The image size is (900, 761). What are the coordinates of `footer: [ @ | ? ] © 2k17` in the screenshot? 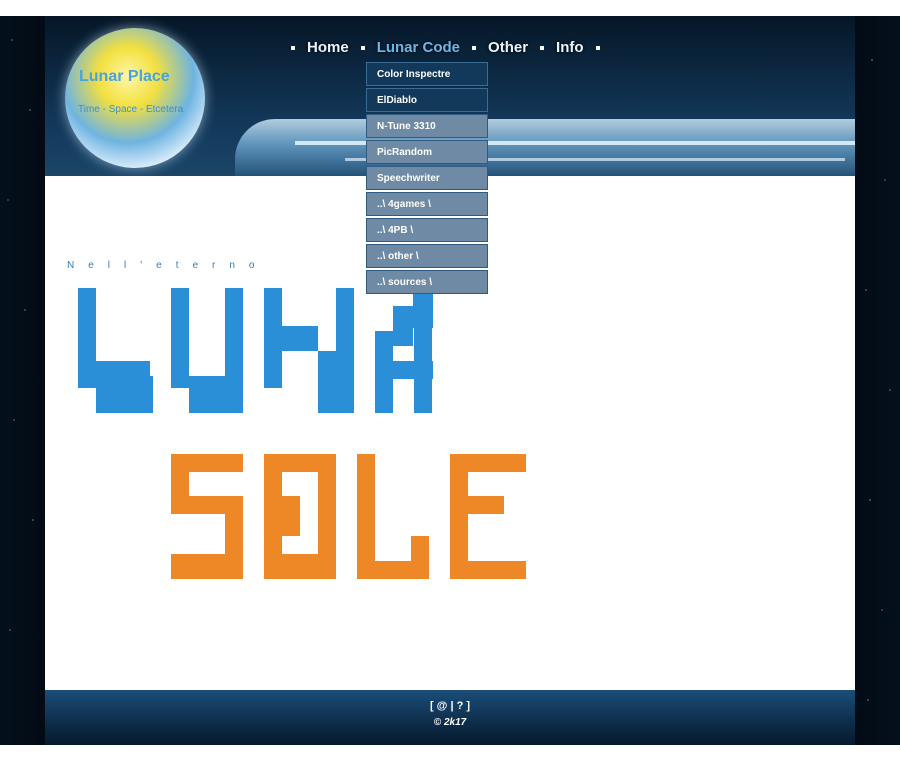 It's located at (450, 717).